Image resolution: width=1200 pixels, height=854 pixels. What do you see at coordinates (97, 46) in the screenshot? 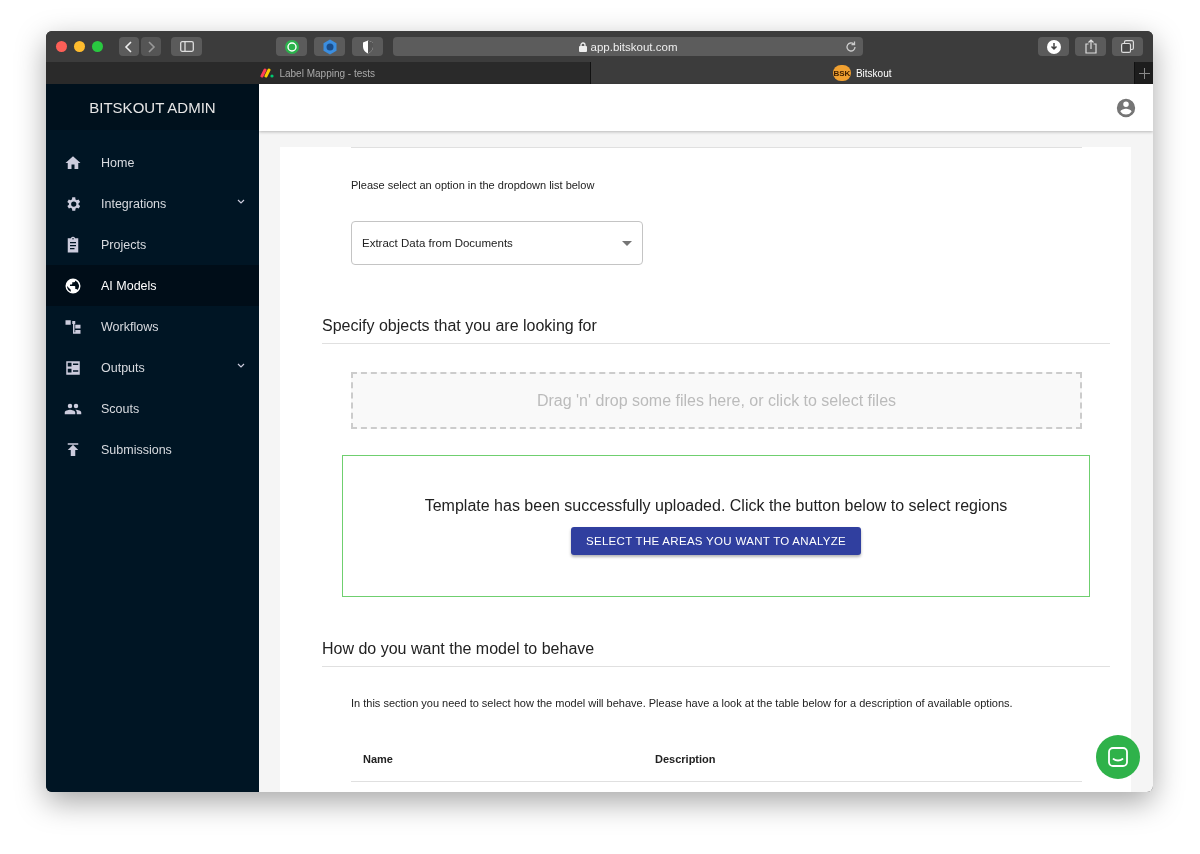
I see `maximize-icon` at bounding box center [97, 46].